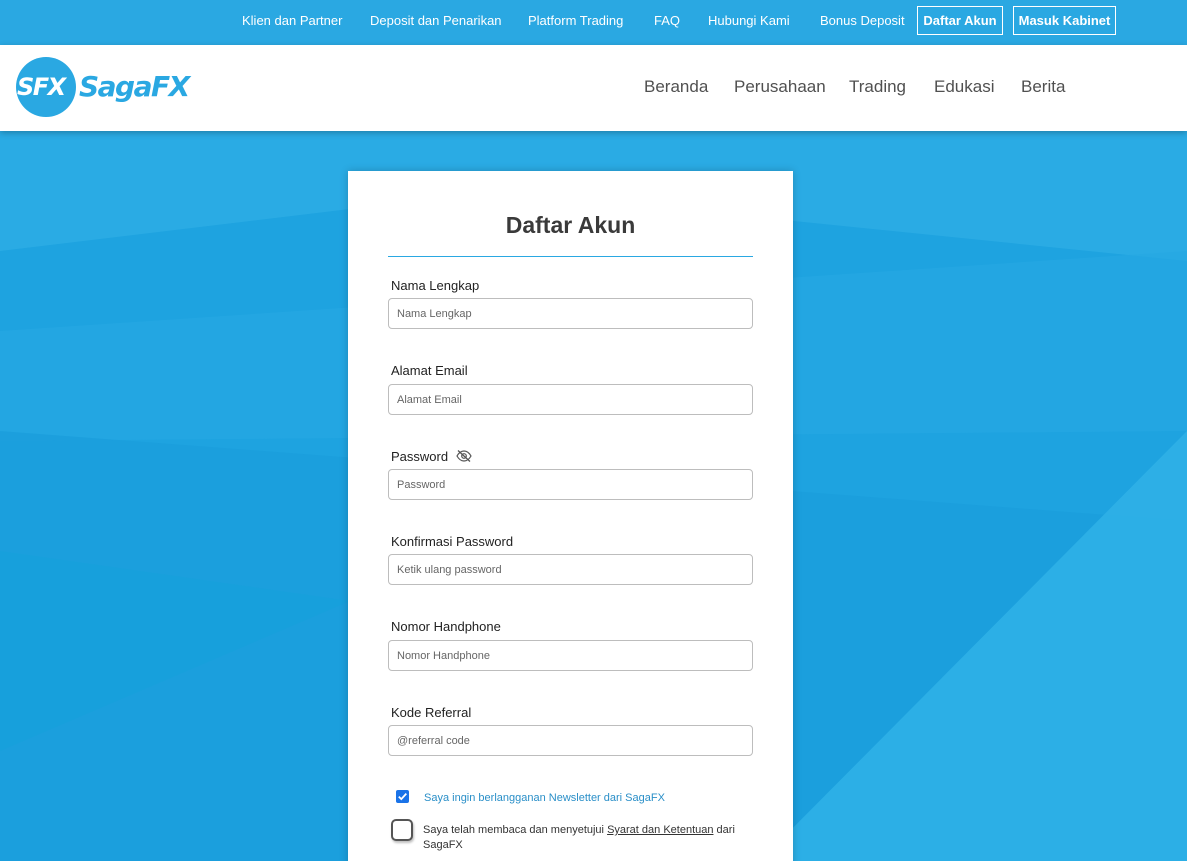  I want to click on nav-beranda: Beranda, so click(676, 87).